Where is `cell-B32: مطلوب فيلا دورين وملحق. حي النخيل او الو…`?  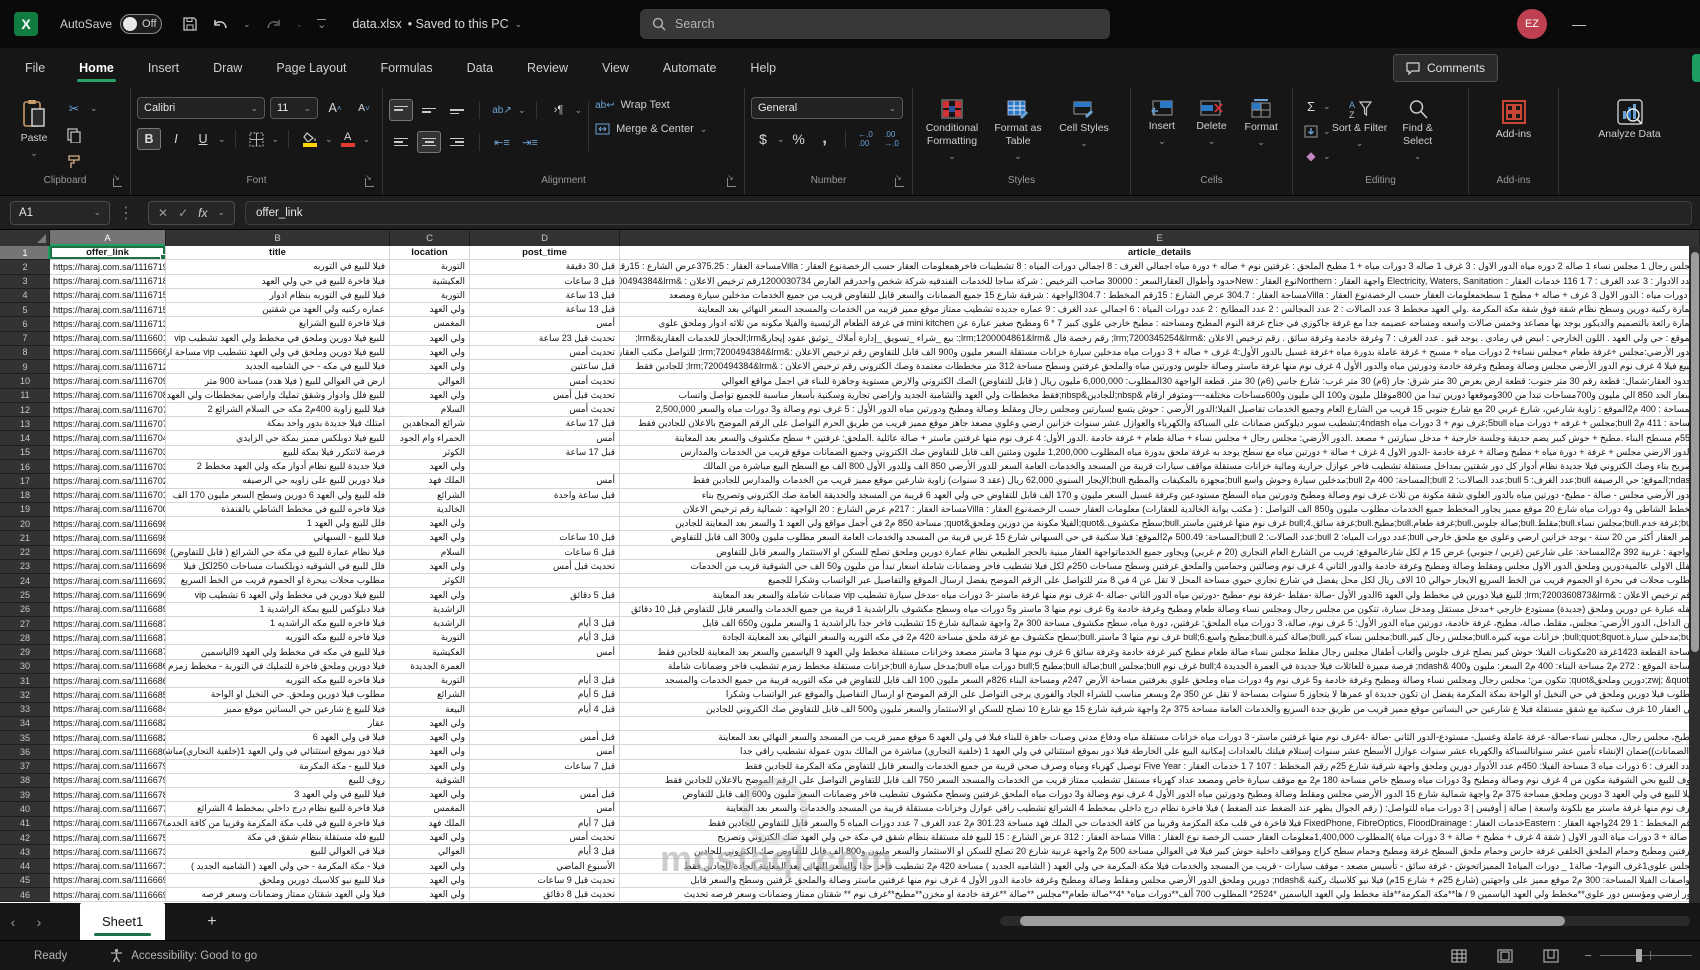
cell-B32: مطلوب فيلا دورين وملحق. حي النخيل او الو… is located at coordinates (278, 695).